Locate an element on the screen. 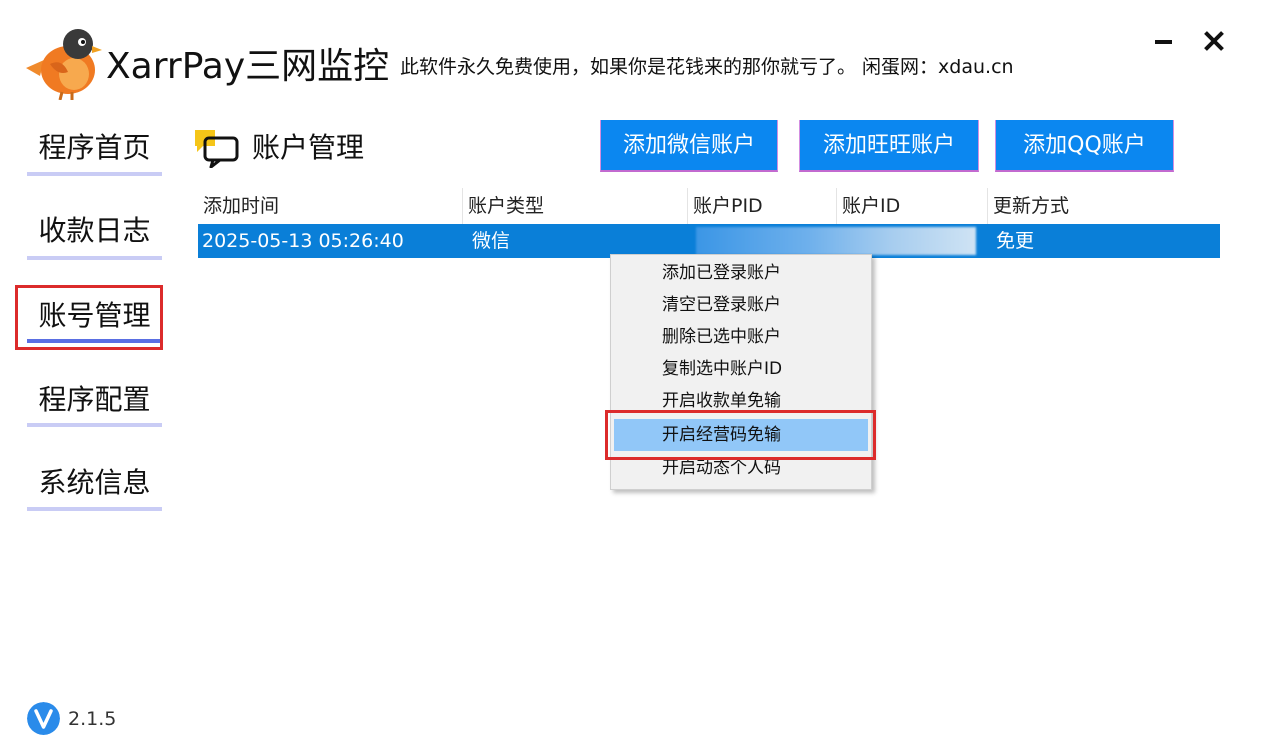 This screenshot has height=750, width=1265. column-header-account-pid: 账户PID is located at coordinates (762, 206).